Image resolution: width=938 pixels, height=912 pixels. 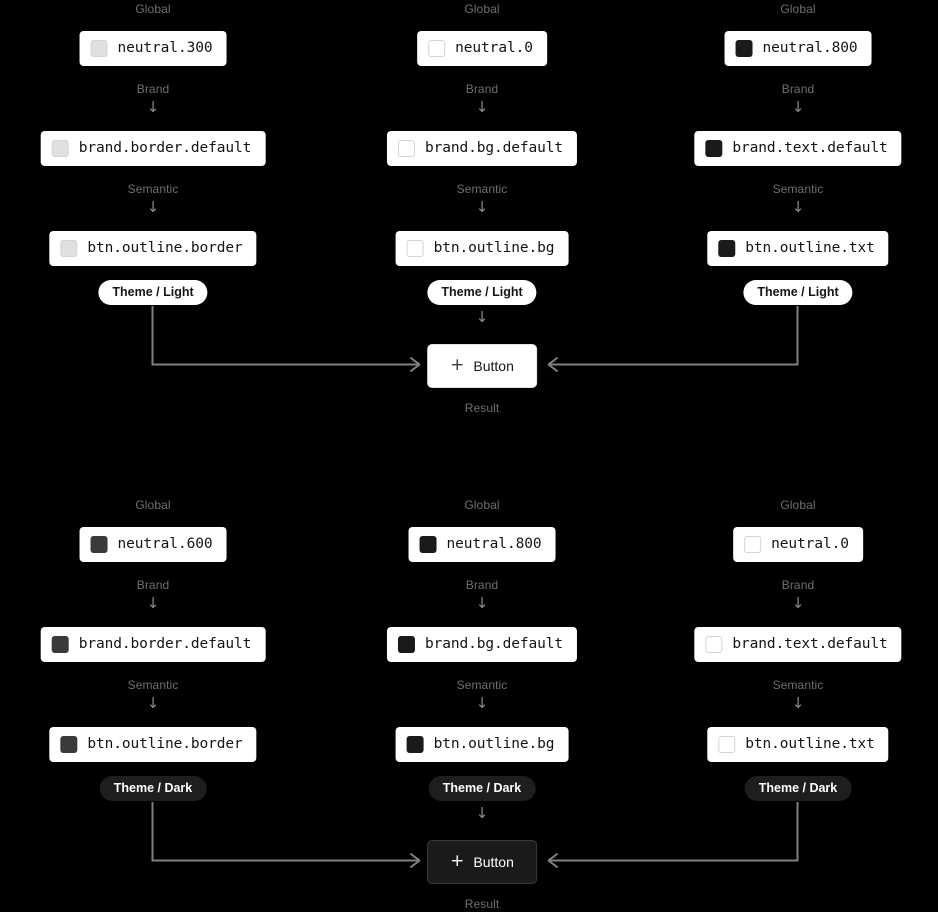 What do you see at coordinates (165, 48) in the screenshot?
I see `token-name: neutral.300` at bounding box center [165, 48].